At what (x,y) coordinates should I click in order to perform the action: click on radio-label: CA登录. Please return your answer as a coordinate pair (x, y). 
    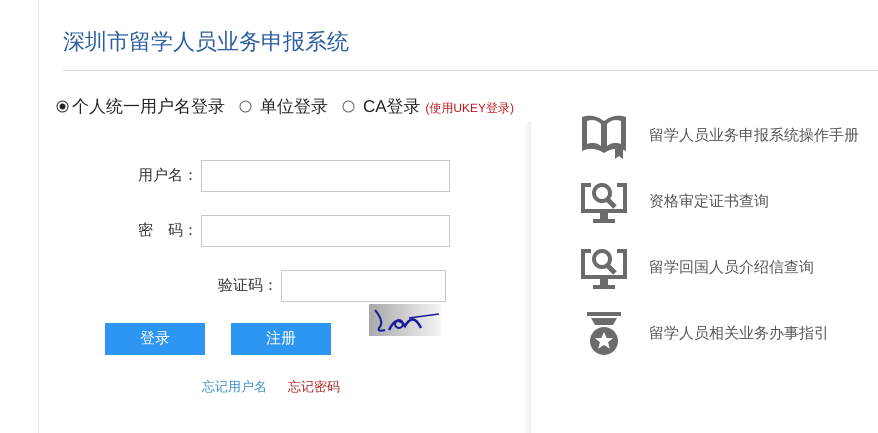
    Looking at the image, I should click on (391, 106).